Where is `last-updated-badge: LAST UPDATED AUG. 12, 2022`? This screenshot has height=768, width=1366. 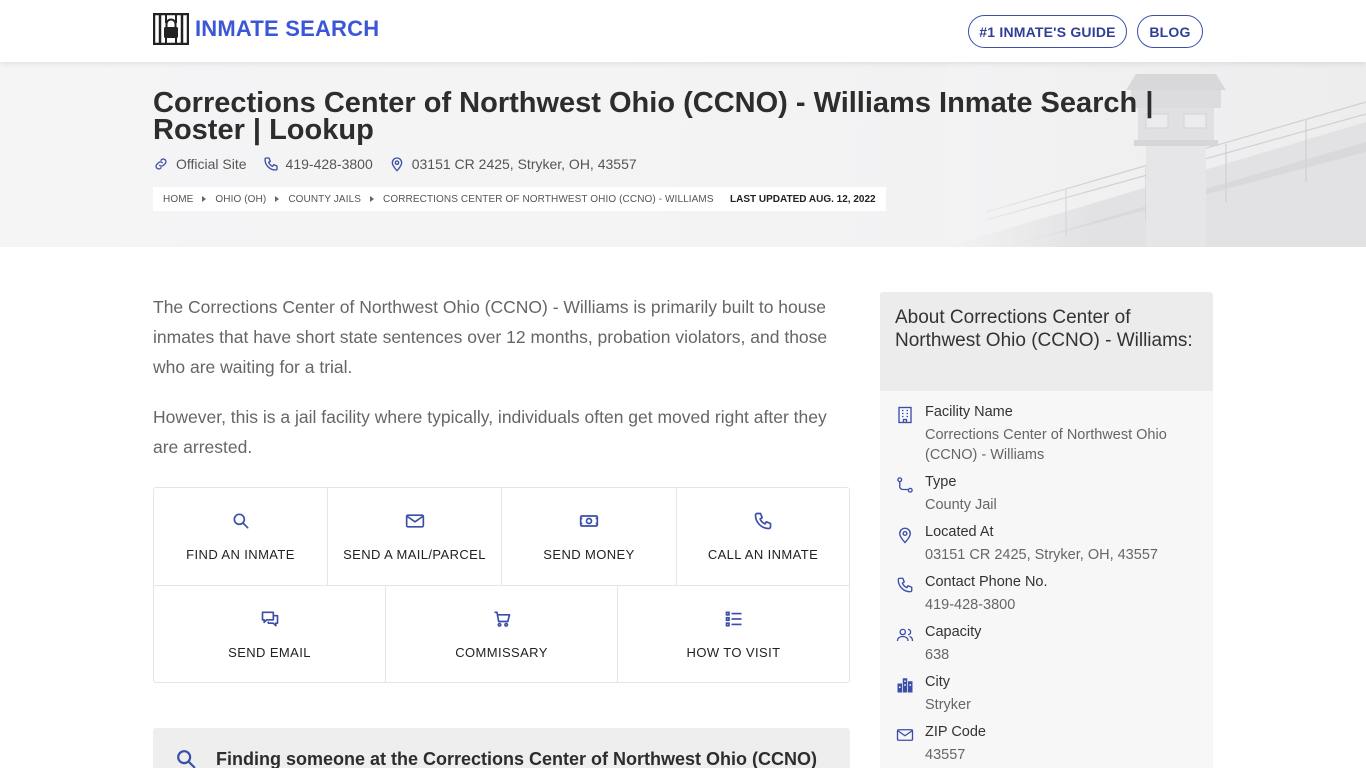
last-updated-badge: LAST UPDATED AUG. 12, 2022 is located at coordinates (803, 199).